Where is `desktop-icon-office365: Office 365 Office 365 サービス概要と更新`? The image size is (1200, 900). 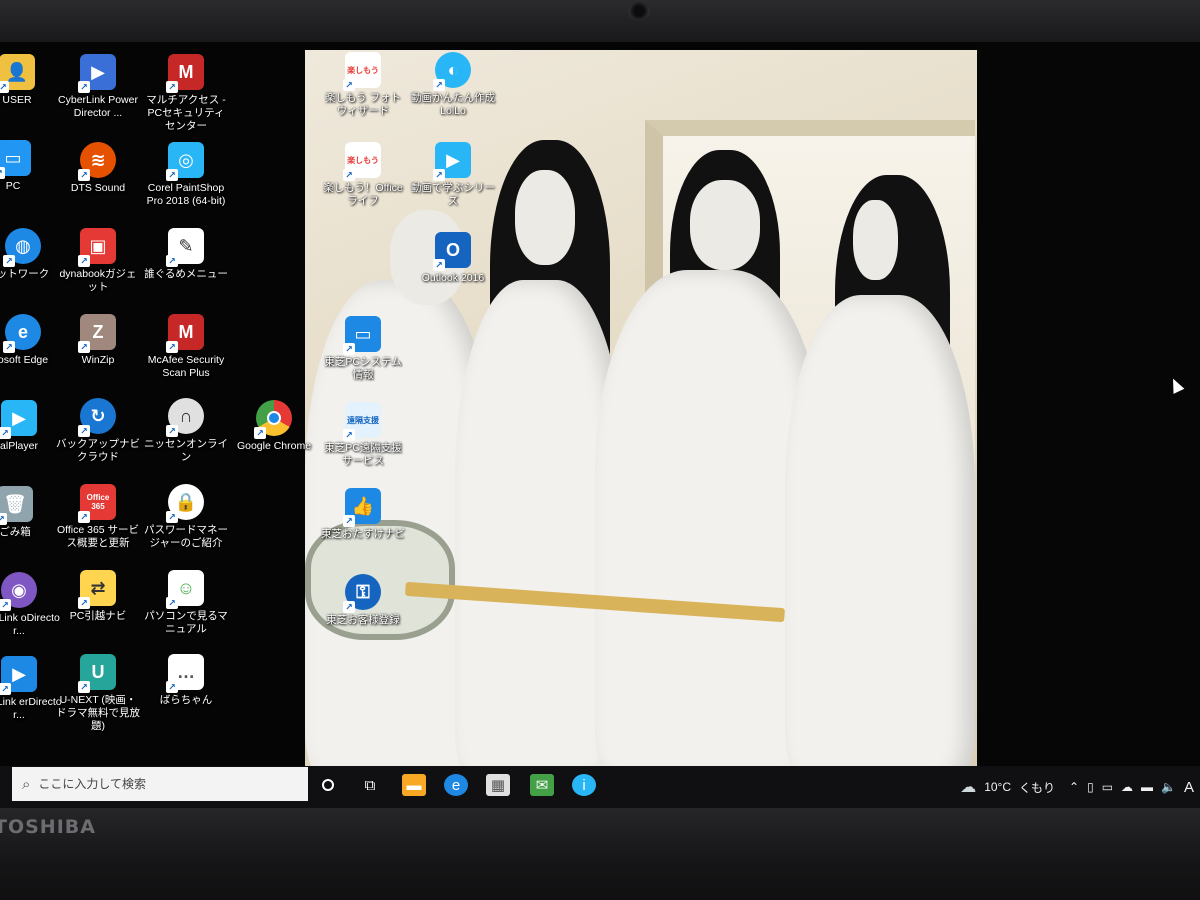 desktop-icon-office365: Office 365 Office 365 サービス概要と更新 is located at coordinates (98, 517).